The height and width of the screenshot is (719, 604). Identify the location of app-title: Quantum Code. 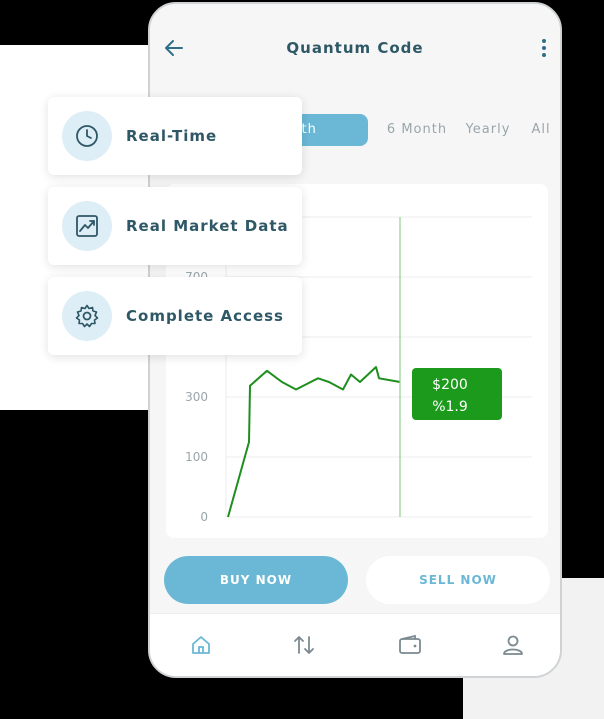
(355, 48).